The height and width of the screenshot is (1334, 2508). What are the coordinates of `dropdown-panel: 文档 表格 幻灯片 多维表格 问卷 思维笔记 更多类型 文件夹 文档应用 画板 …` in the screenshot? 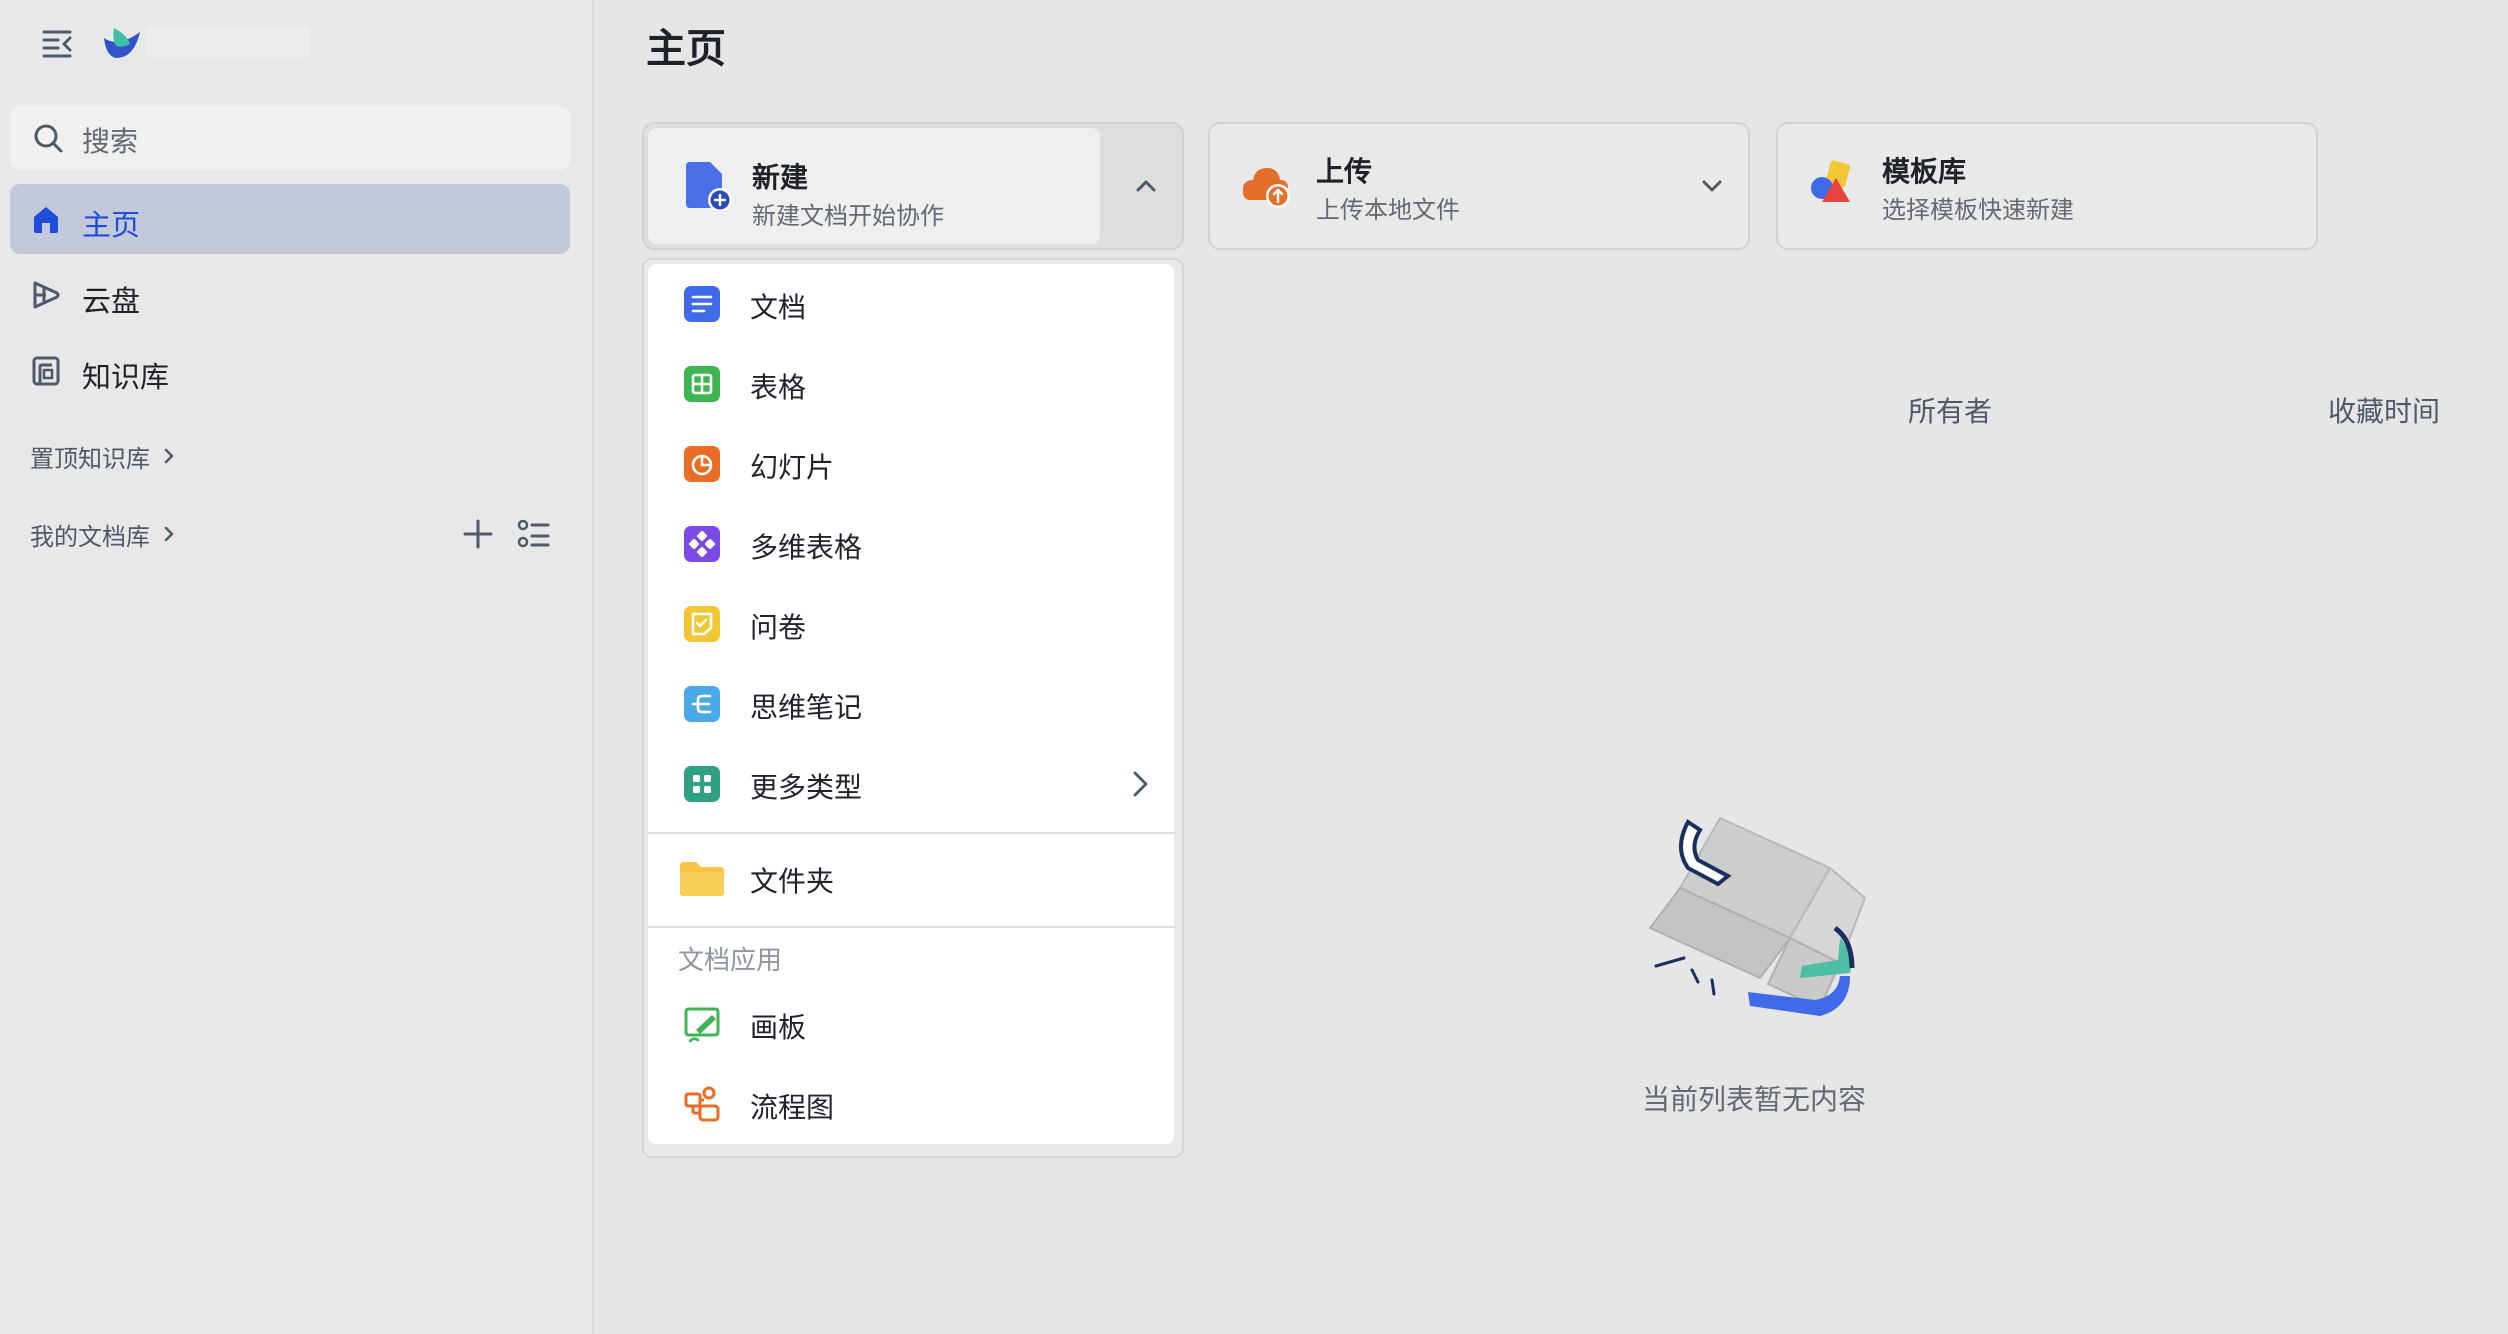 It's located at (911, 704).